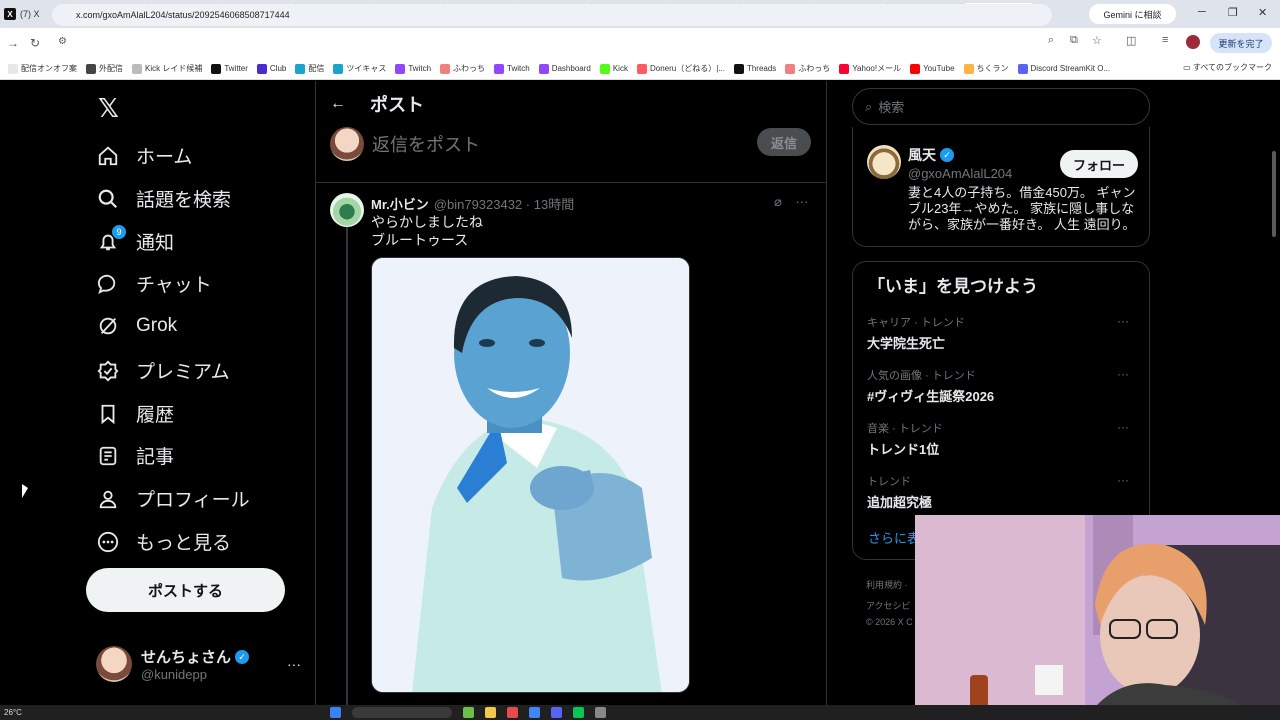  Describe the element at coordinates (1001, 106) in the screenshot. I see `search-field: ⌕ 検索` at that location.